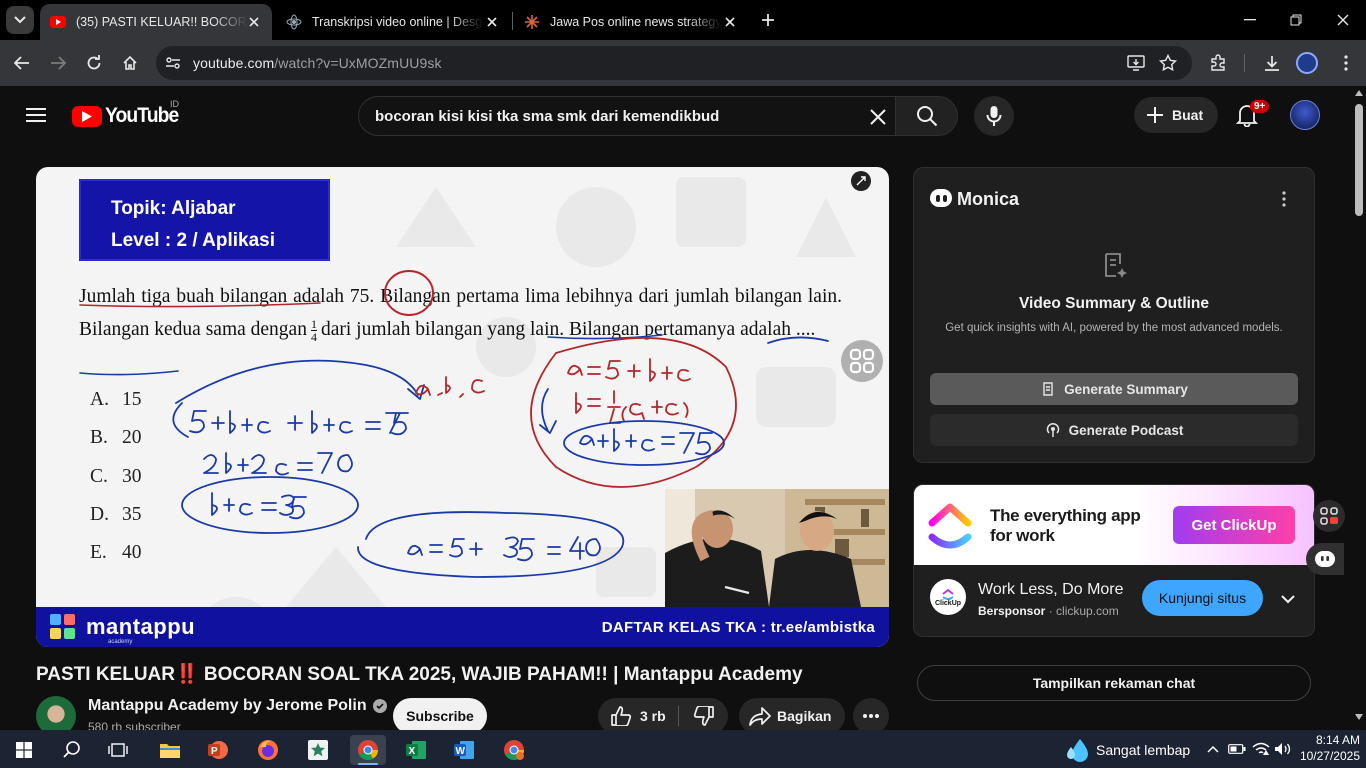  Describe the element at coordinates (871, 716) in the screenshot. I see `more-actions-icon` at that location.